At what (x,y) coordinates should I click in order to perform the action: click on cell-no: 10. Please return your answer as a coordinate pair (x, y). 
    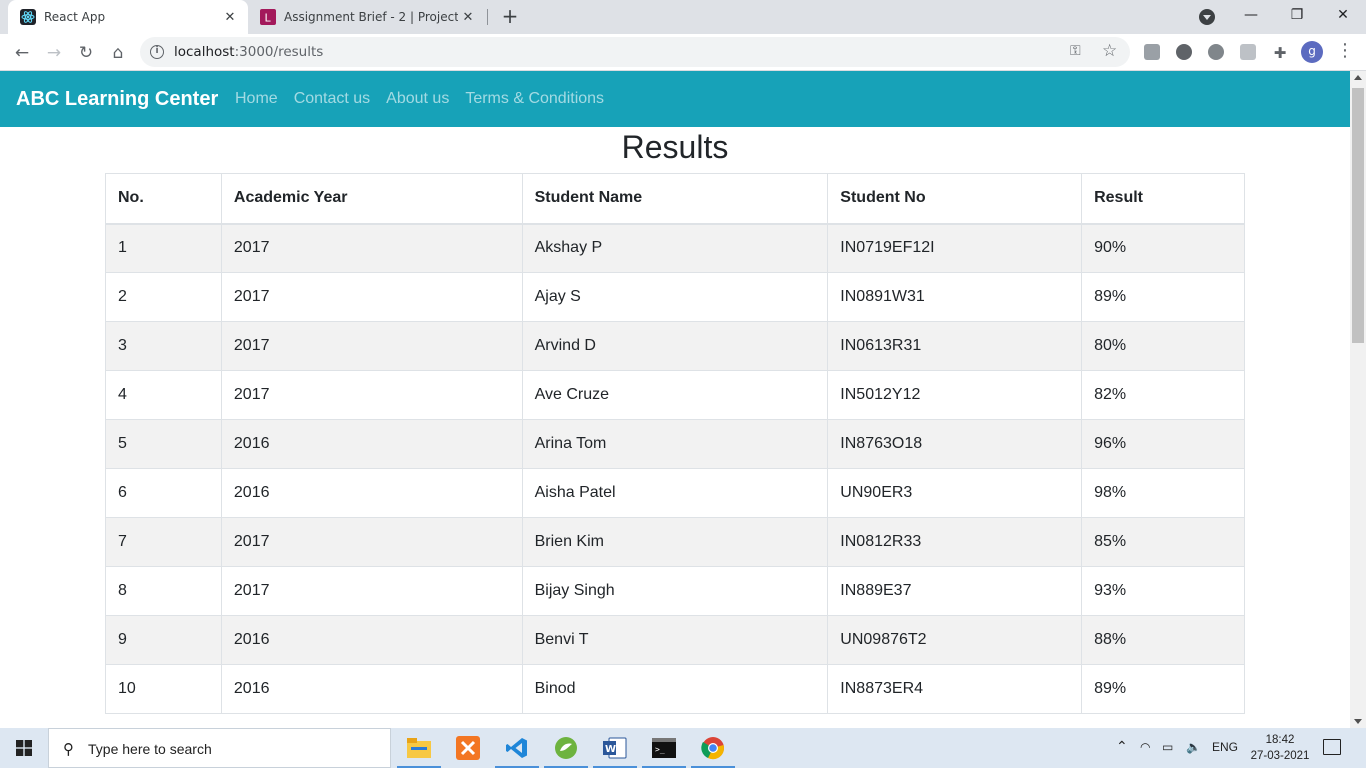
    Looking at the image, I should click on (163, 689).